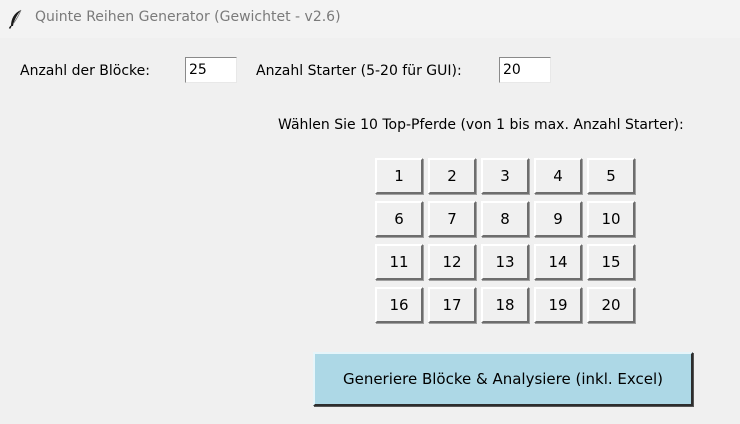 This screenshot has height=424, width=740. What do you see at coordinates (505, 262) in the screenshot?
I see `horse-button-13: 13` at bounding box center [505, 262].